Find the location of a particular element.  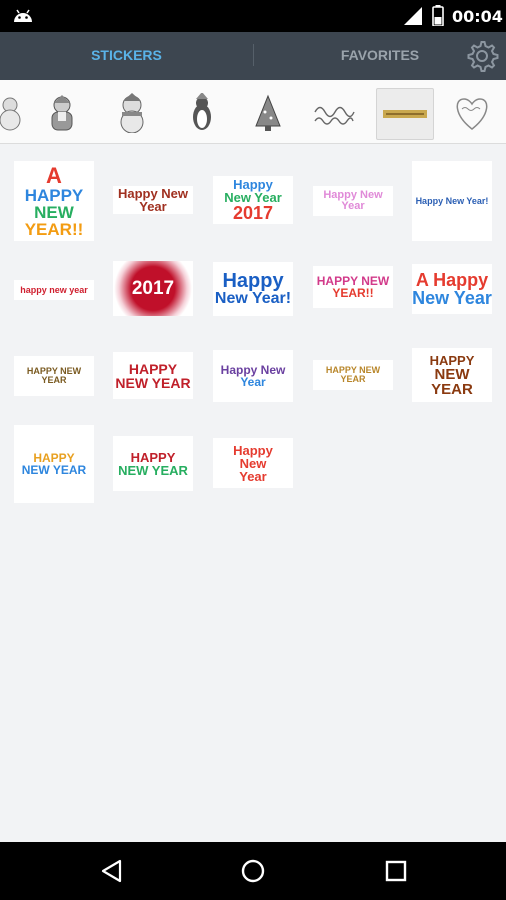

home-button is located at coordinates (253, 871).